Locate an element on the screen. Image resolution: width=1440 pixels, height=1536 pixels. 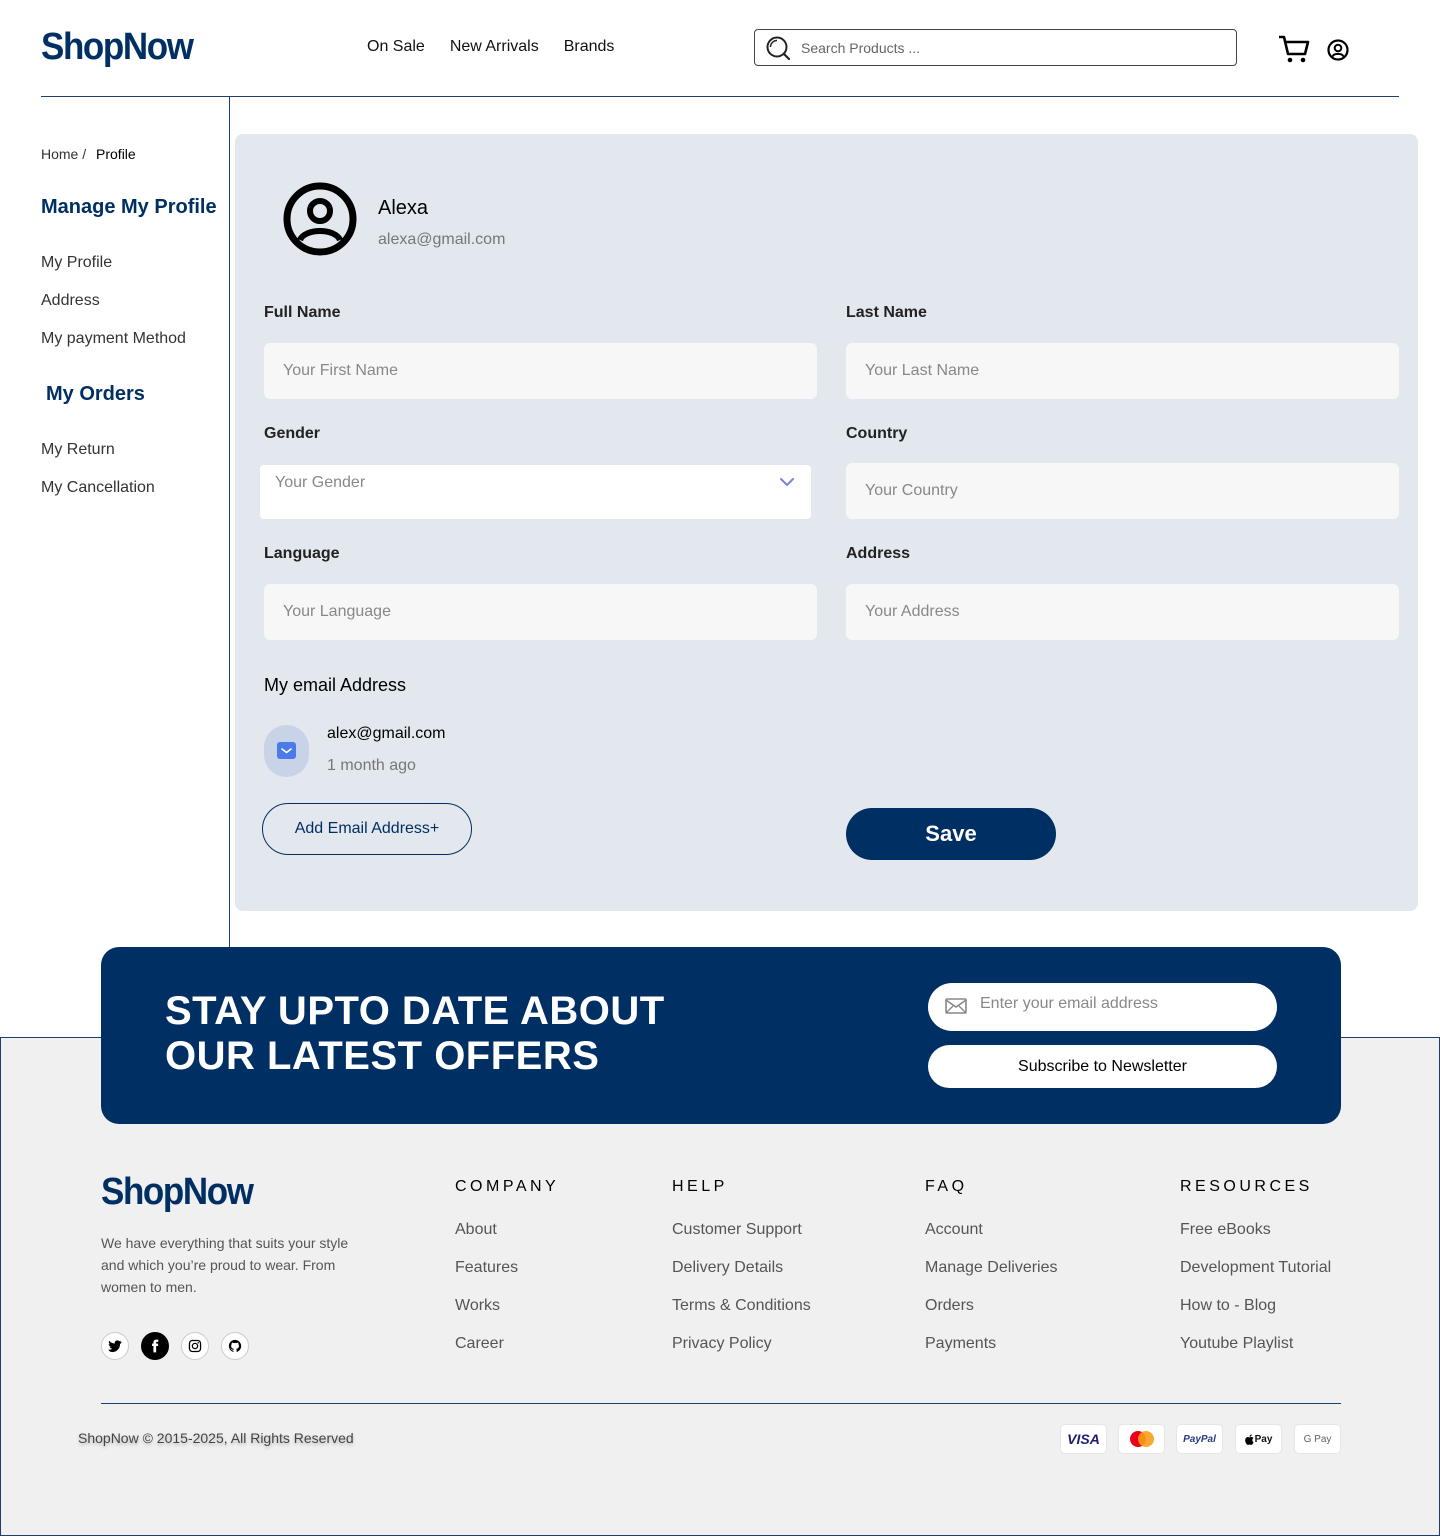
footer-link: Terms & Conditions is located at coordinates (741, 1306).